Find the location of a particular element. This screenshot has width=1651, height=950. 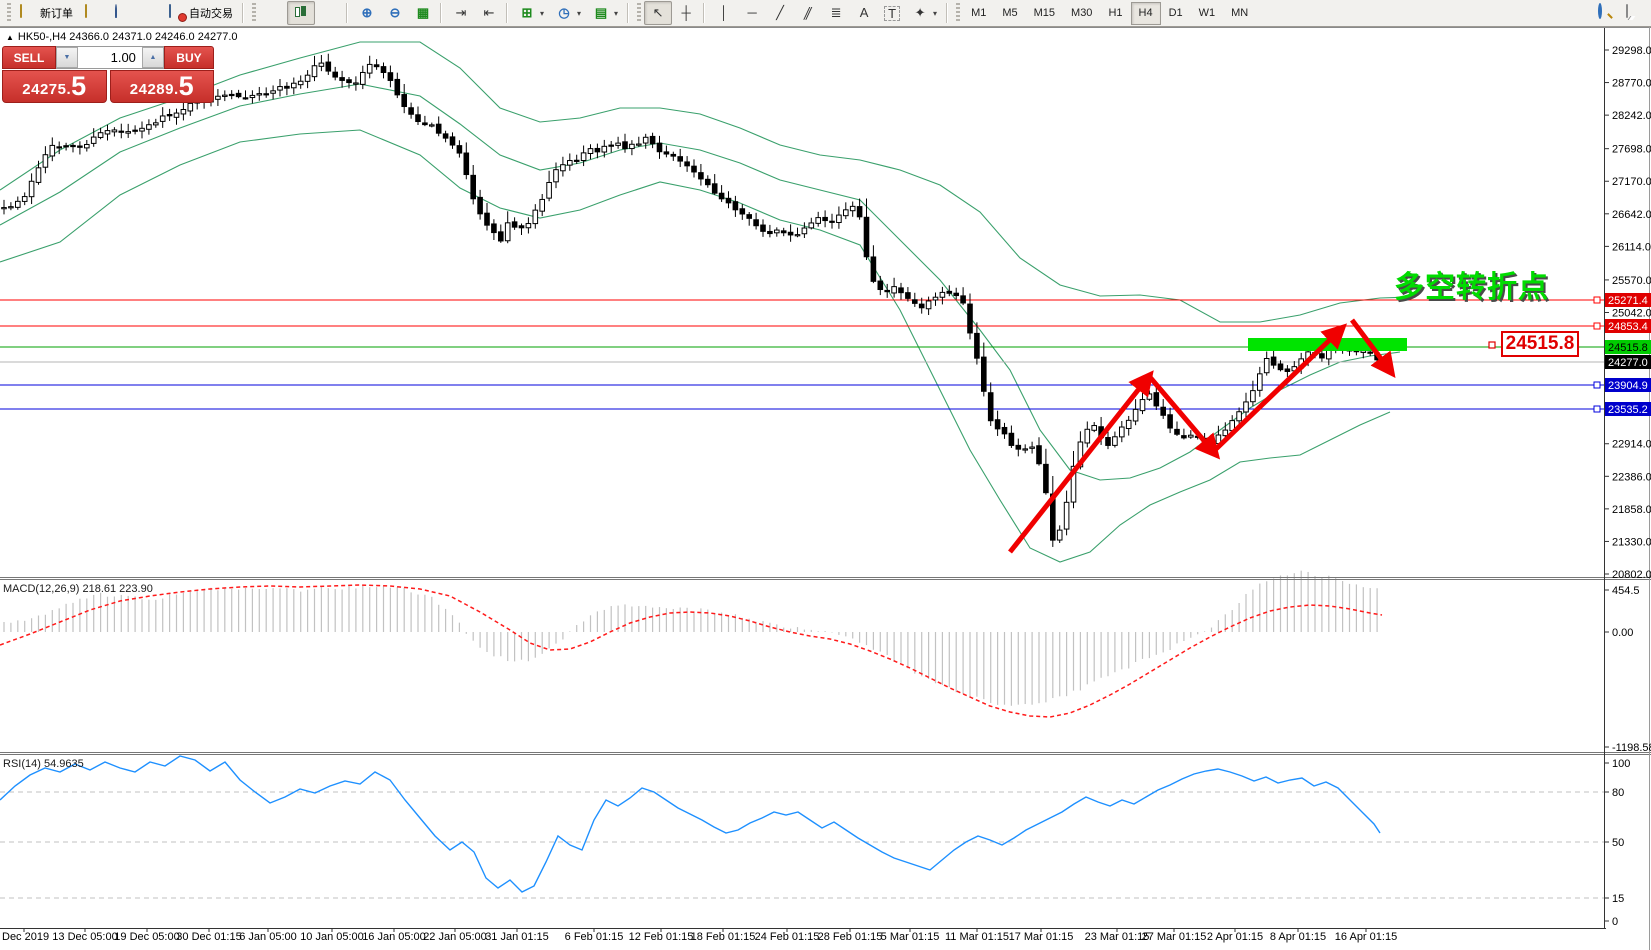

timeframe-M15: M15 is located at coordinates (1044, 13).